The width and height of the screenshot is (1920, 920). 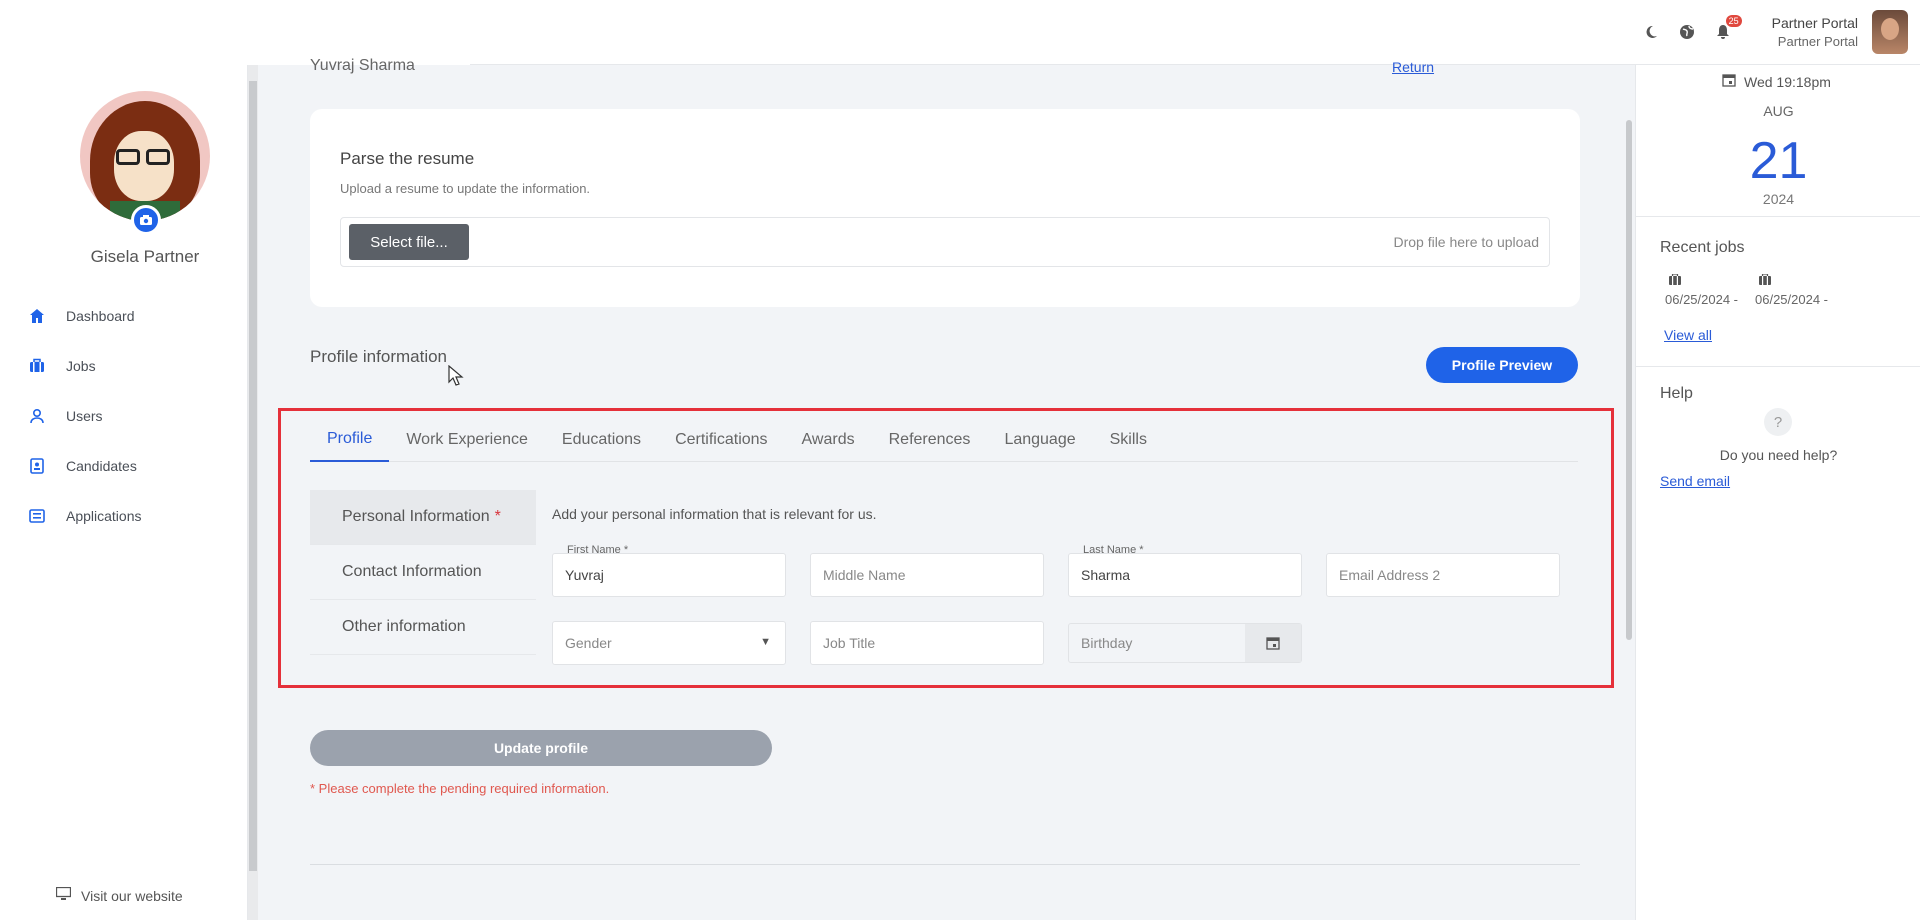 I want to click on id-card-icon, so click(x=37, y=466).